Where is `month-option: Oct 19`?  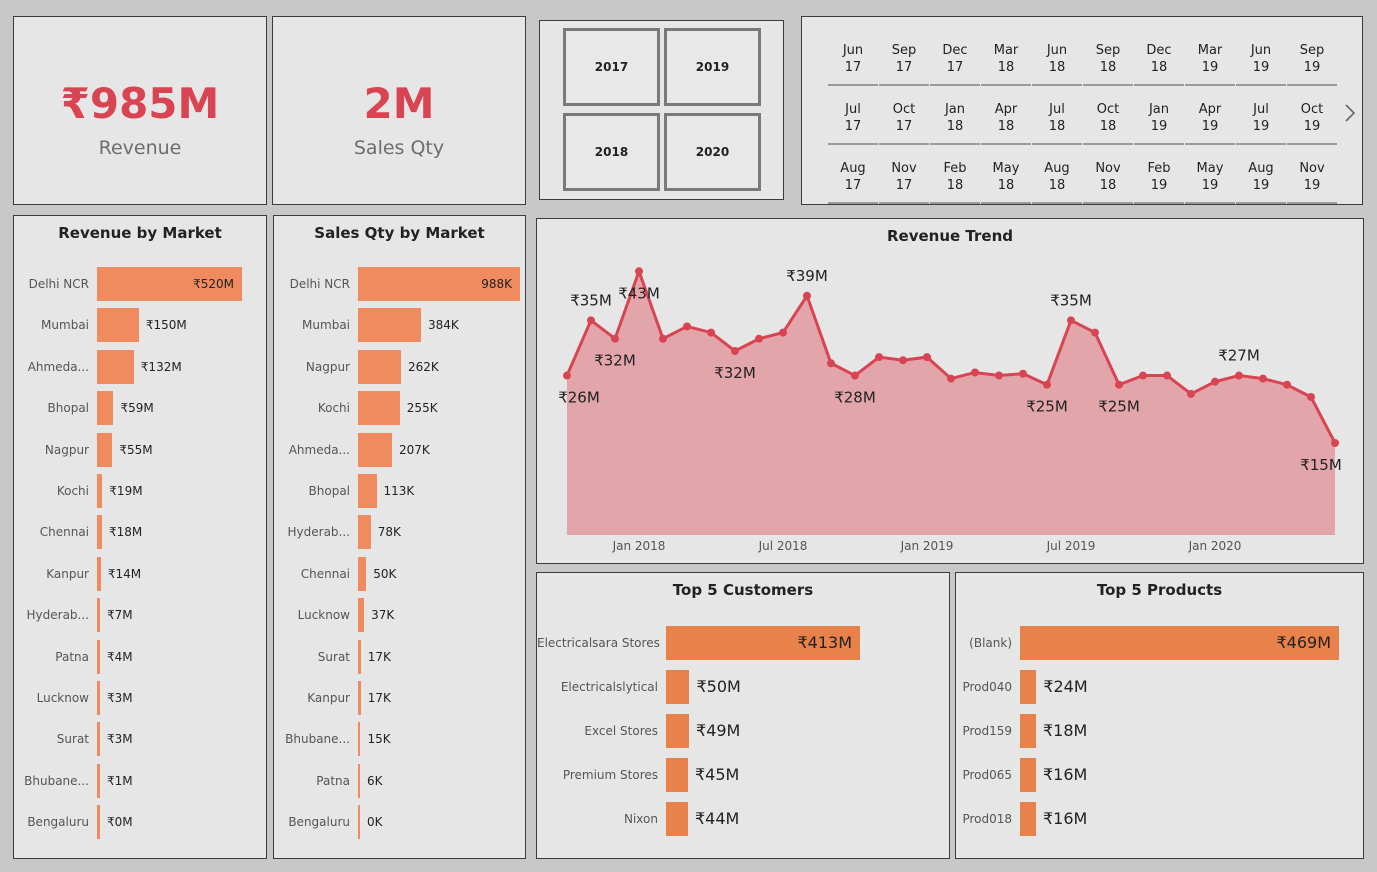 month-option: Oct 19 is located at coordinates (1312, 118).